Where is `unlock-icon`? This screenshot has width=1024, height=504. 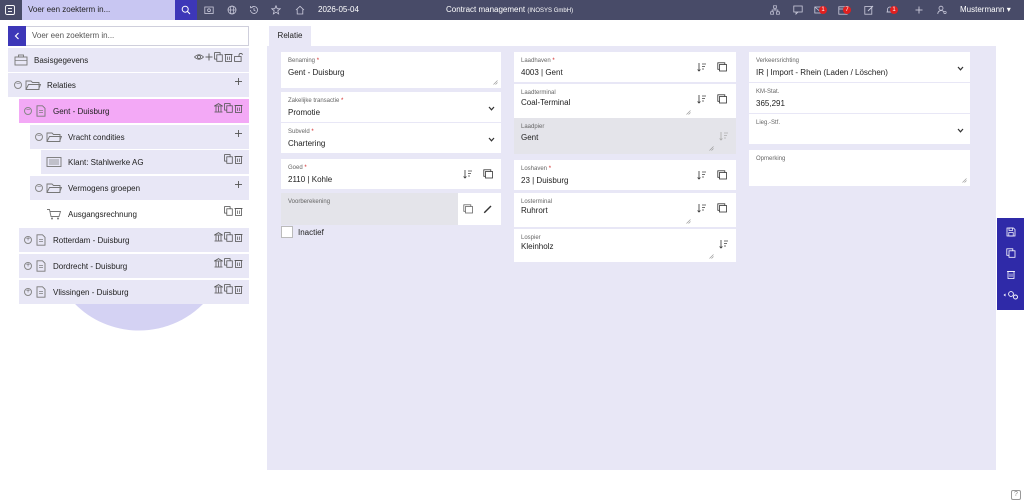 unlock-icon is located at coordinates (238, 57).